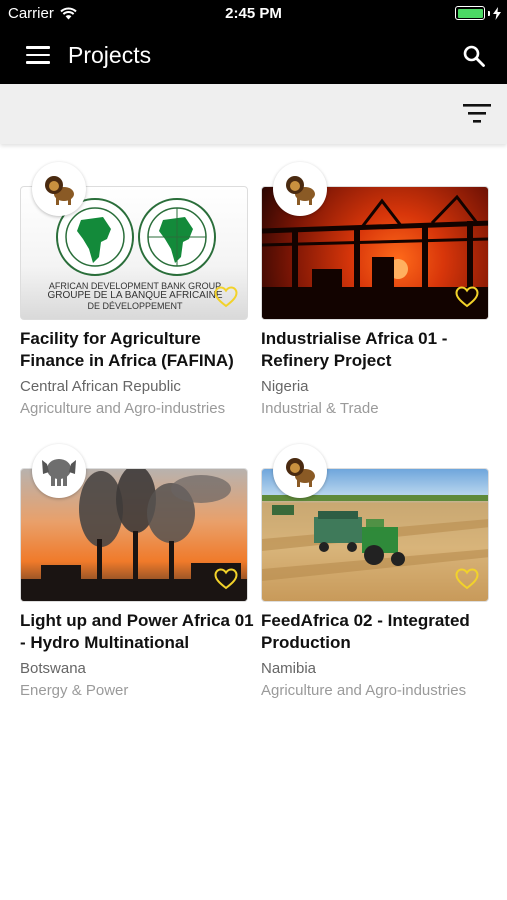  What do you see at coordinates (253, 114) in the screenshot?
I see `filter-bar` at bounding box center [253, 114].